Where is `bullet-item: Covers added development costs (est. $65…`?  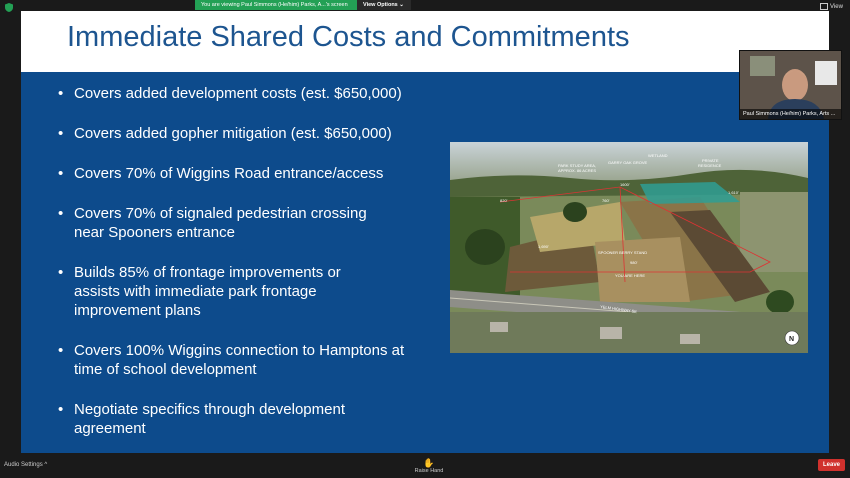
bullet-item: Covers added development costs (est. $65… is located at coordinates (248, 93).